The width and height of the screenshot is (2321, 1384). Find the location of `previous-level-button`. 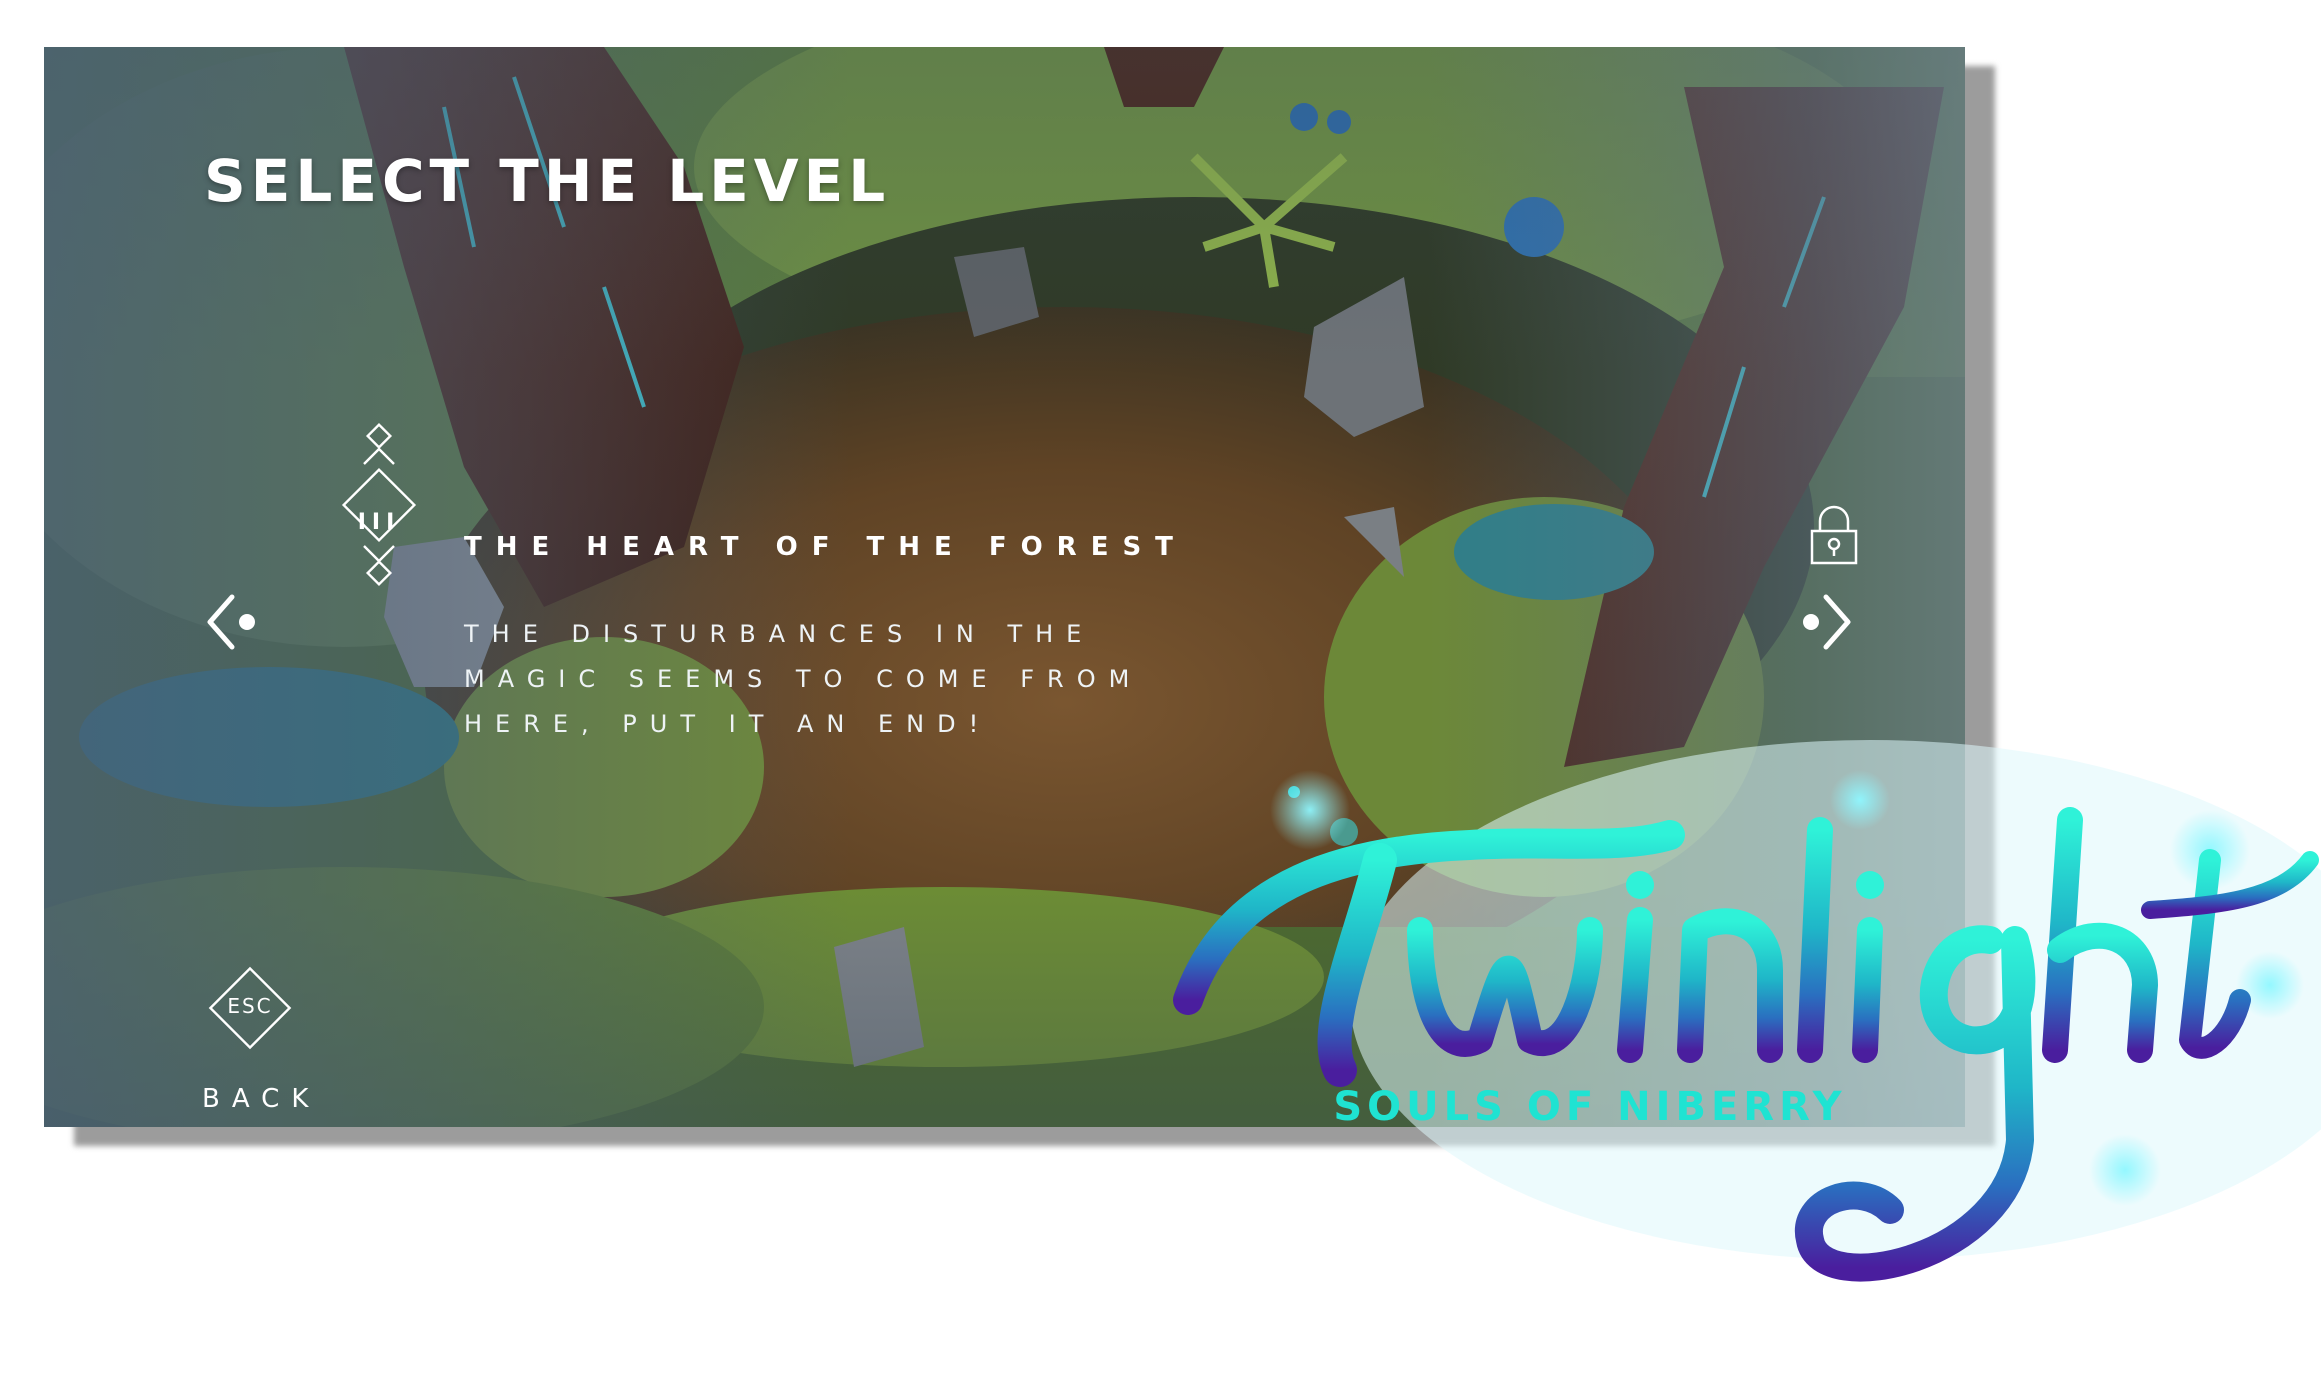

previous-level-button is located at coordinates (237, 622).